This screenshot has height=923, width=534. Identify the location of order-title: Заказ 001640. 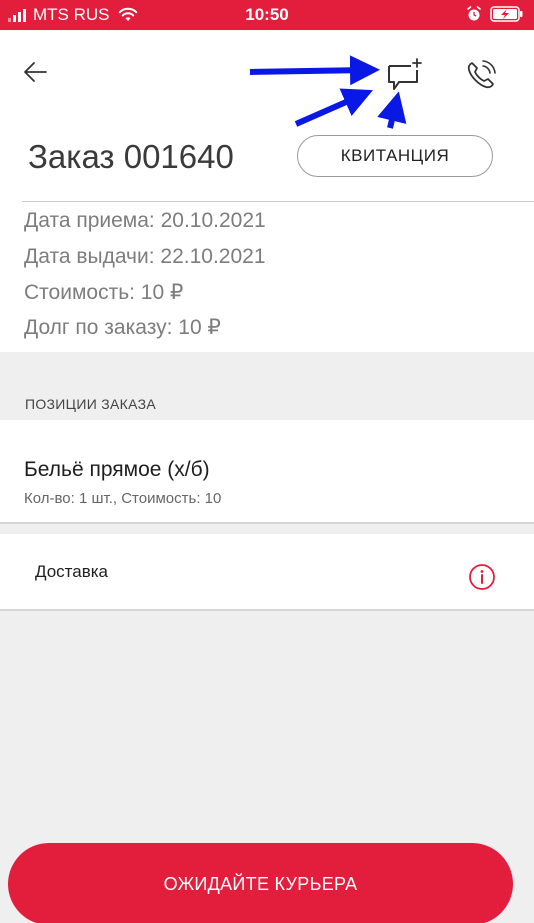
(131, 156).